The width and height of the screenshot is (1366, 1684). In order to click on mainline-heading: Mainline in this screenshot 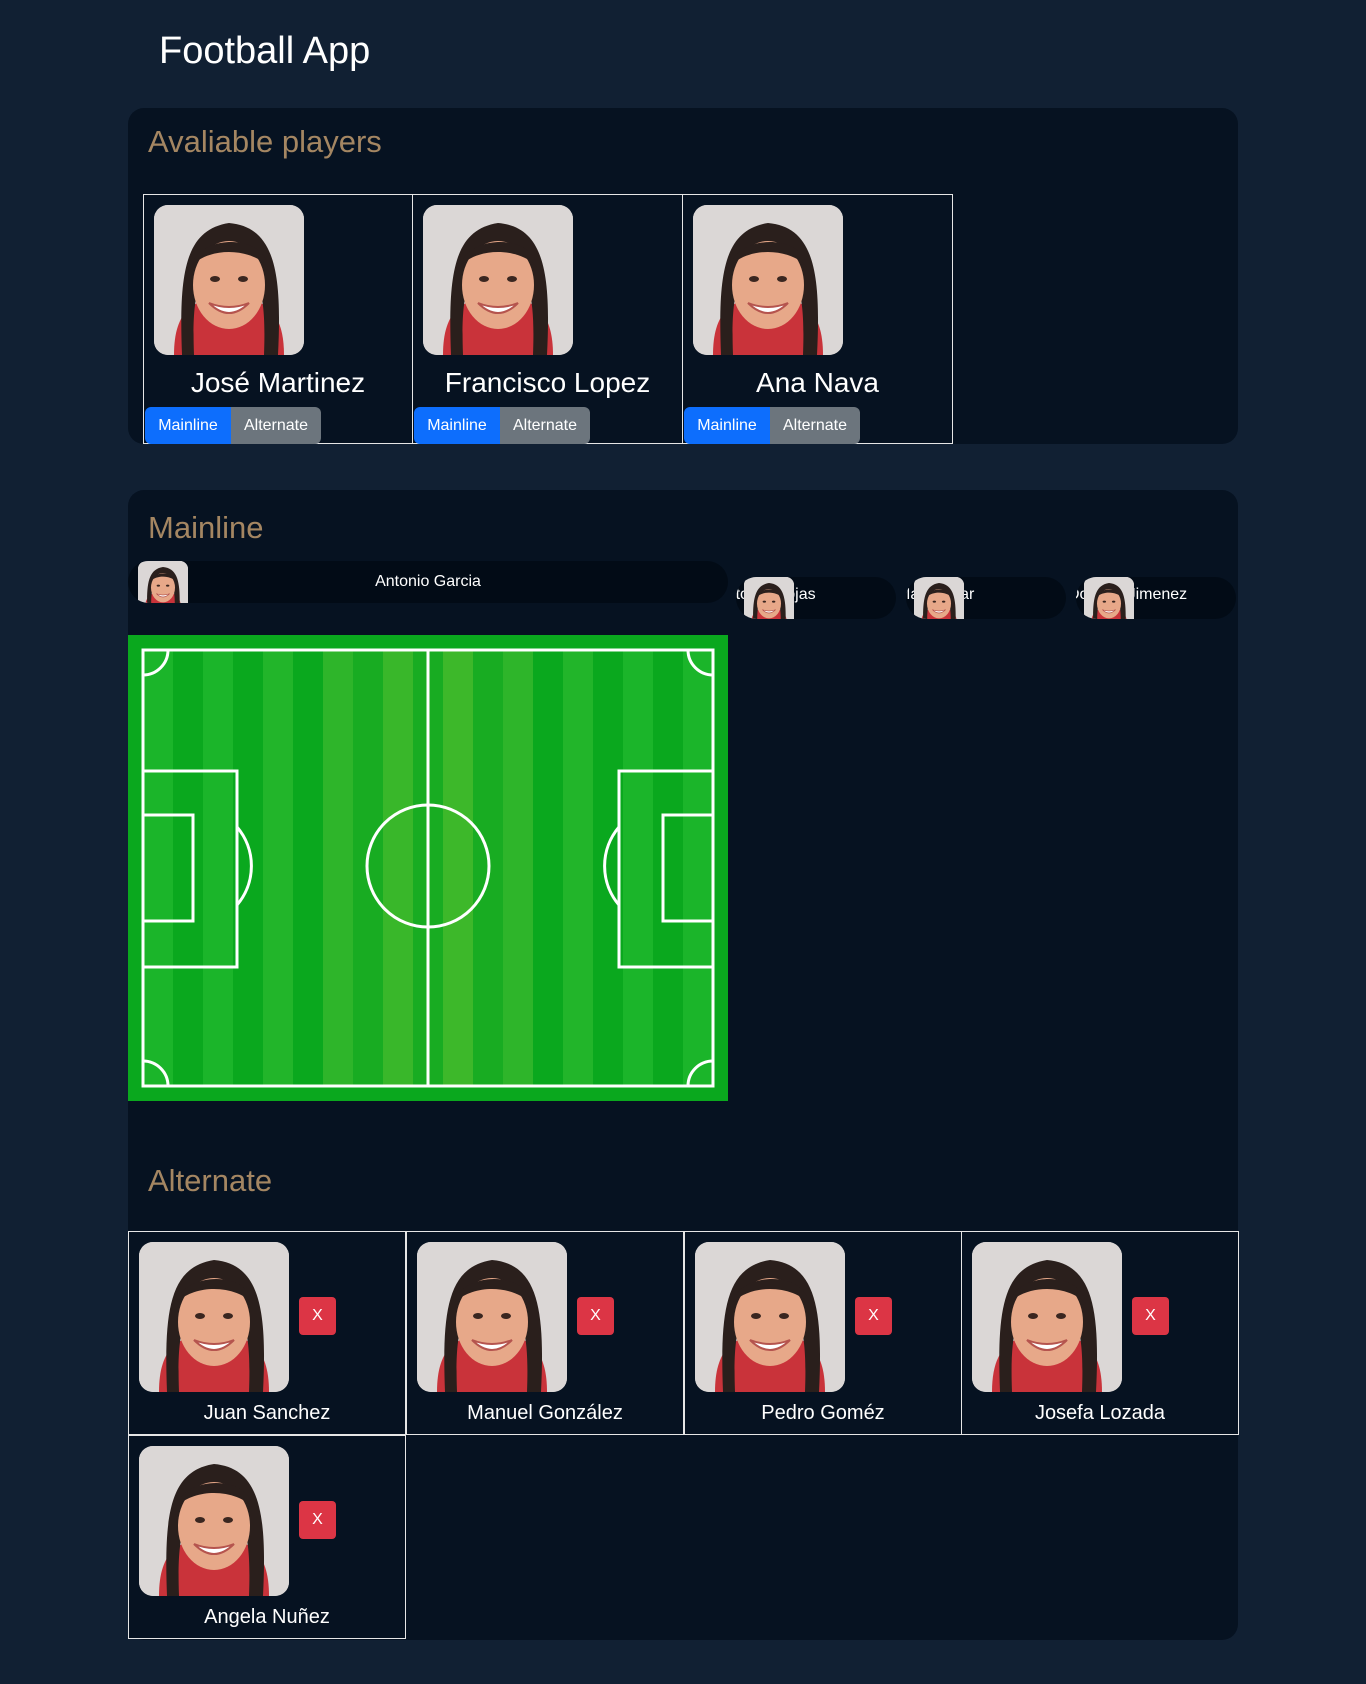, I will do `click(206, 527)`.